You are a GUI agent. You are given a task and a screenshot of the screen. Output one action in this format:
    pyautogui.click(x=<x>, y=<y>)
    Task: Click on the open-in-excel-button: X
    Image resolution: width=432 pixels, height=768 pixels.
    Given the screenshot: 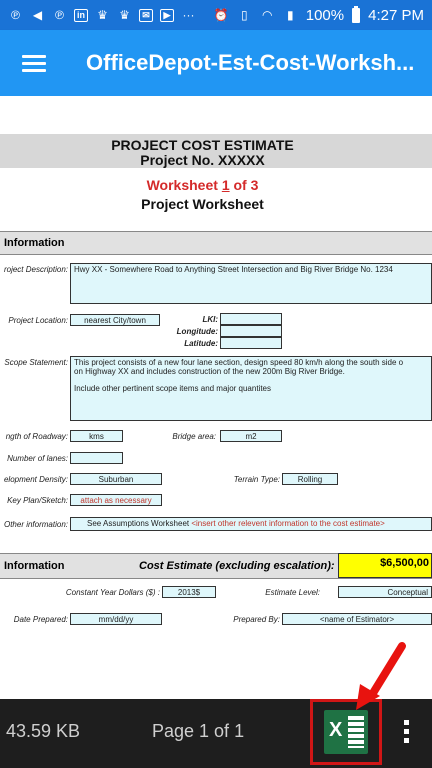 What is the action you would take?
    pyautogui.click(x=346, y=732)
    